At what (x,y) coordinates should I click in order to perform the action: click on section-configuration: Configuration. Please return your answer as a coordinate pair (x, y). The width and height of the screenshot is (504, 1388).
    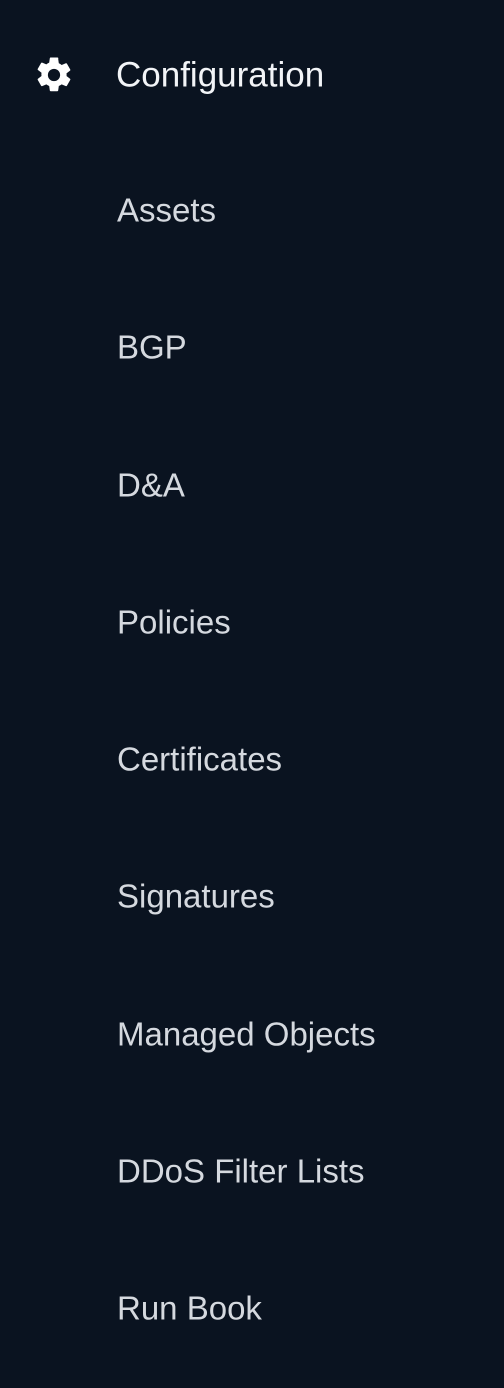
    Looking at the image, I should click on (252, 75).